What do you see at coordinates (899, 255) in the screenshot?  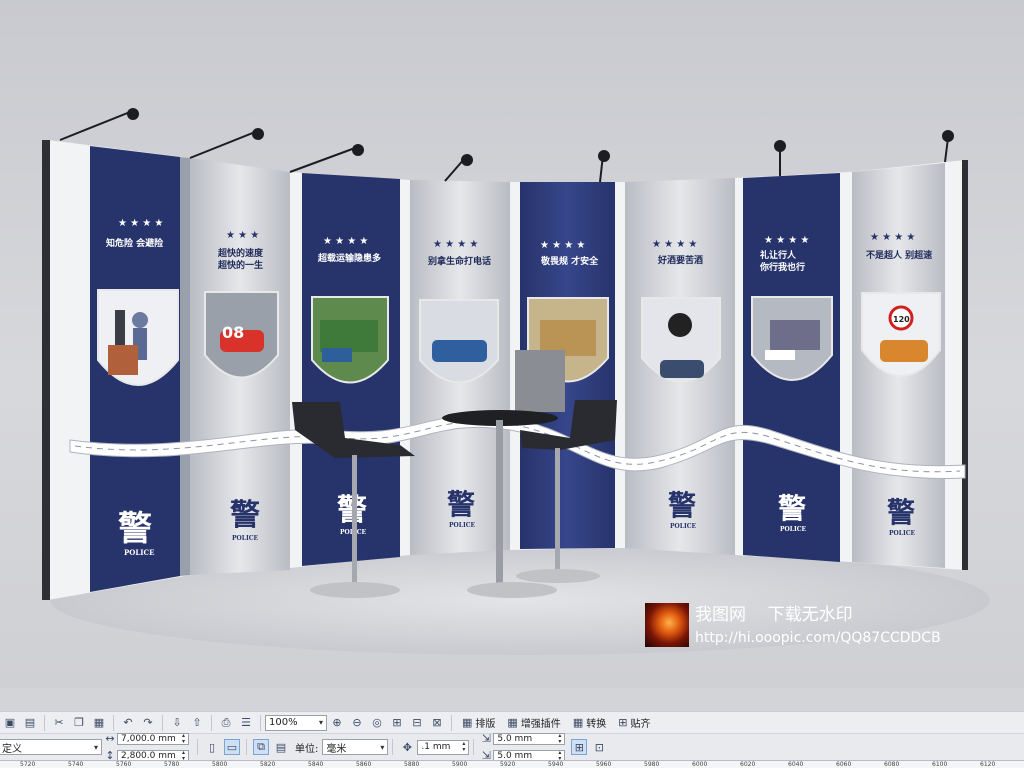 I see `panel-8-slogan: 不是超人 别超速` at bounding box center [899, 255].